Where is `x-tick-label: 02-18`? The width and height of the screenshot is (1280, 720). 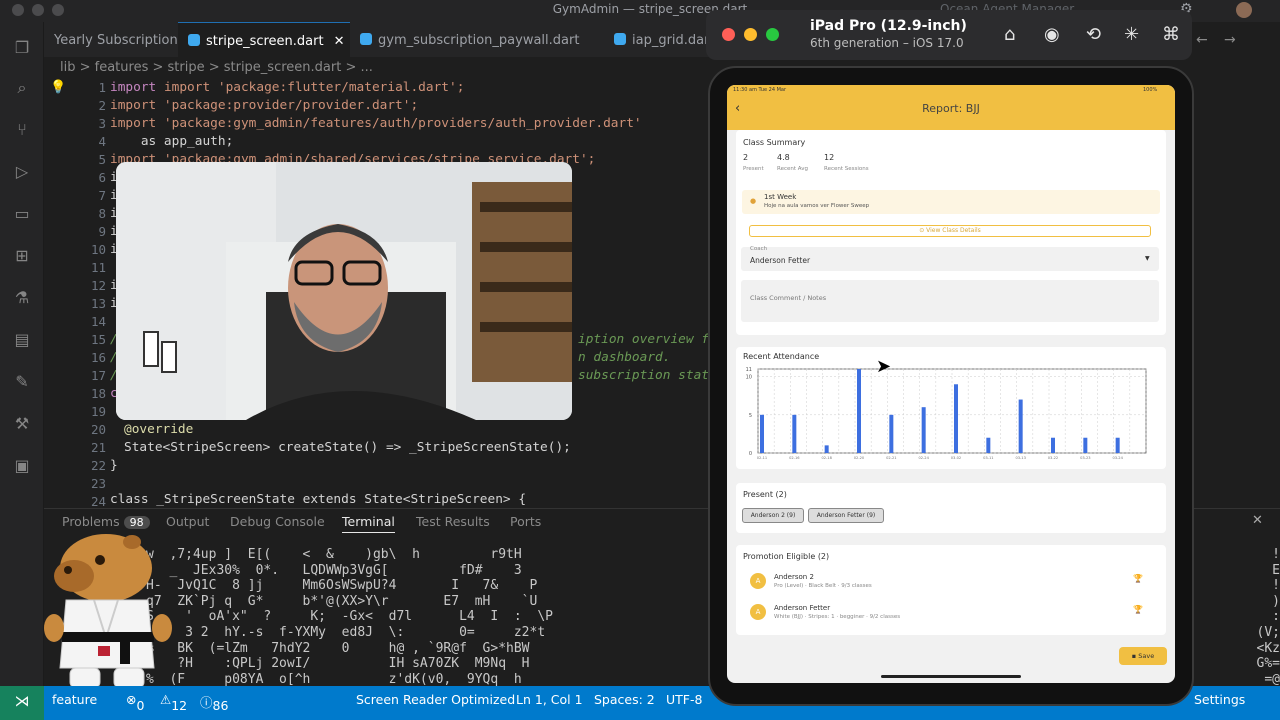 x-tick-label: 02-18 is located at coordinates (826, 458).